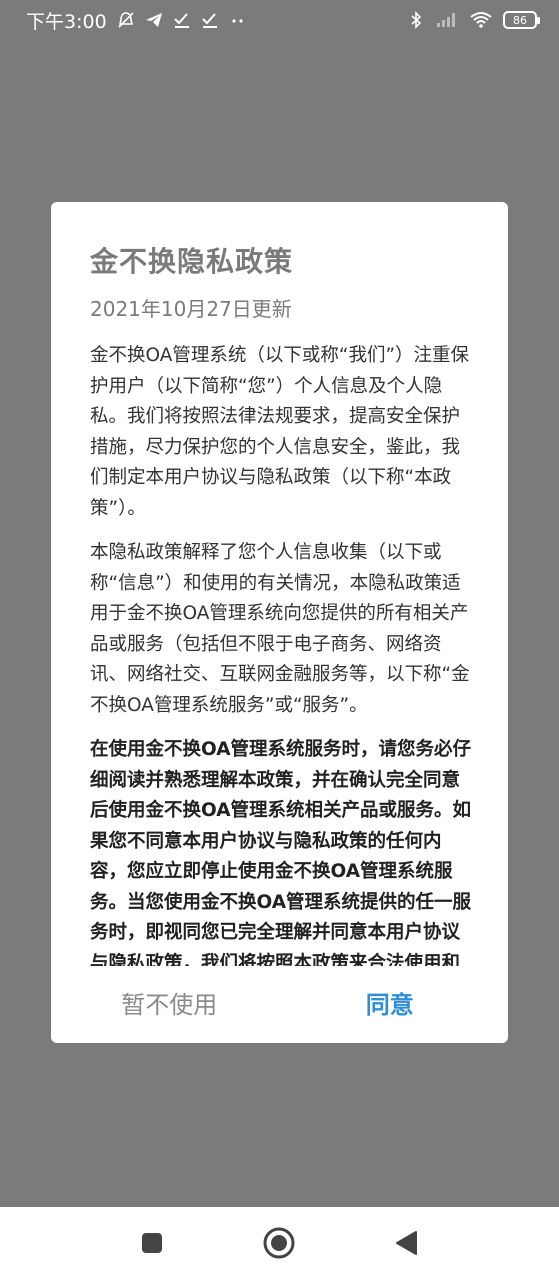  Describe the element at coordinates (279, 20) in the screenshot. I see `status-bar: 下午3:00 86` at that location.